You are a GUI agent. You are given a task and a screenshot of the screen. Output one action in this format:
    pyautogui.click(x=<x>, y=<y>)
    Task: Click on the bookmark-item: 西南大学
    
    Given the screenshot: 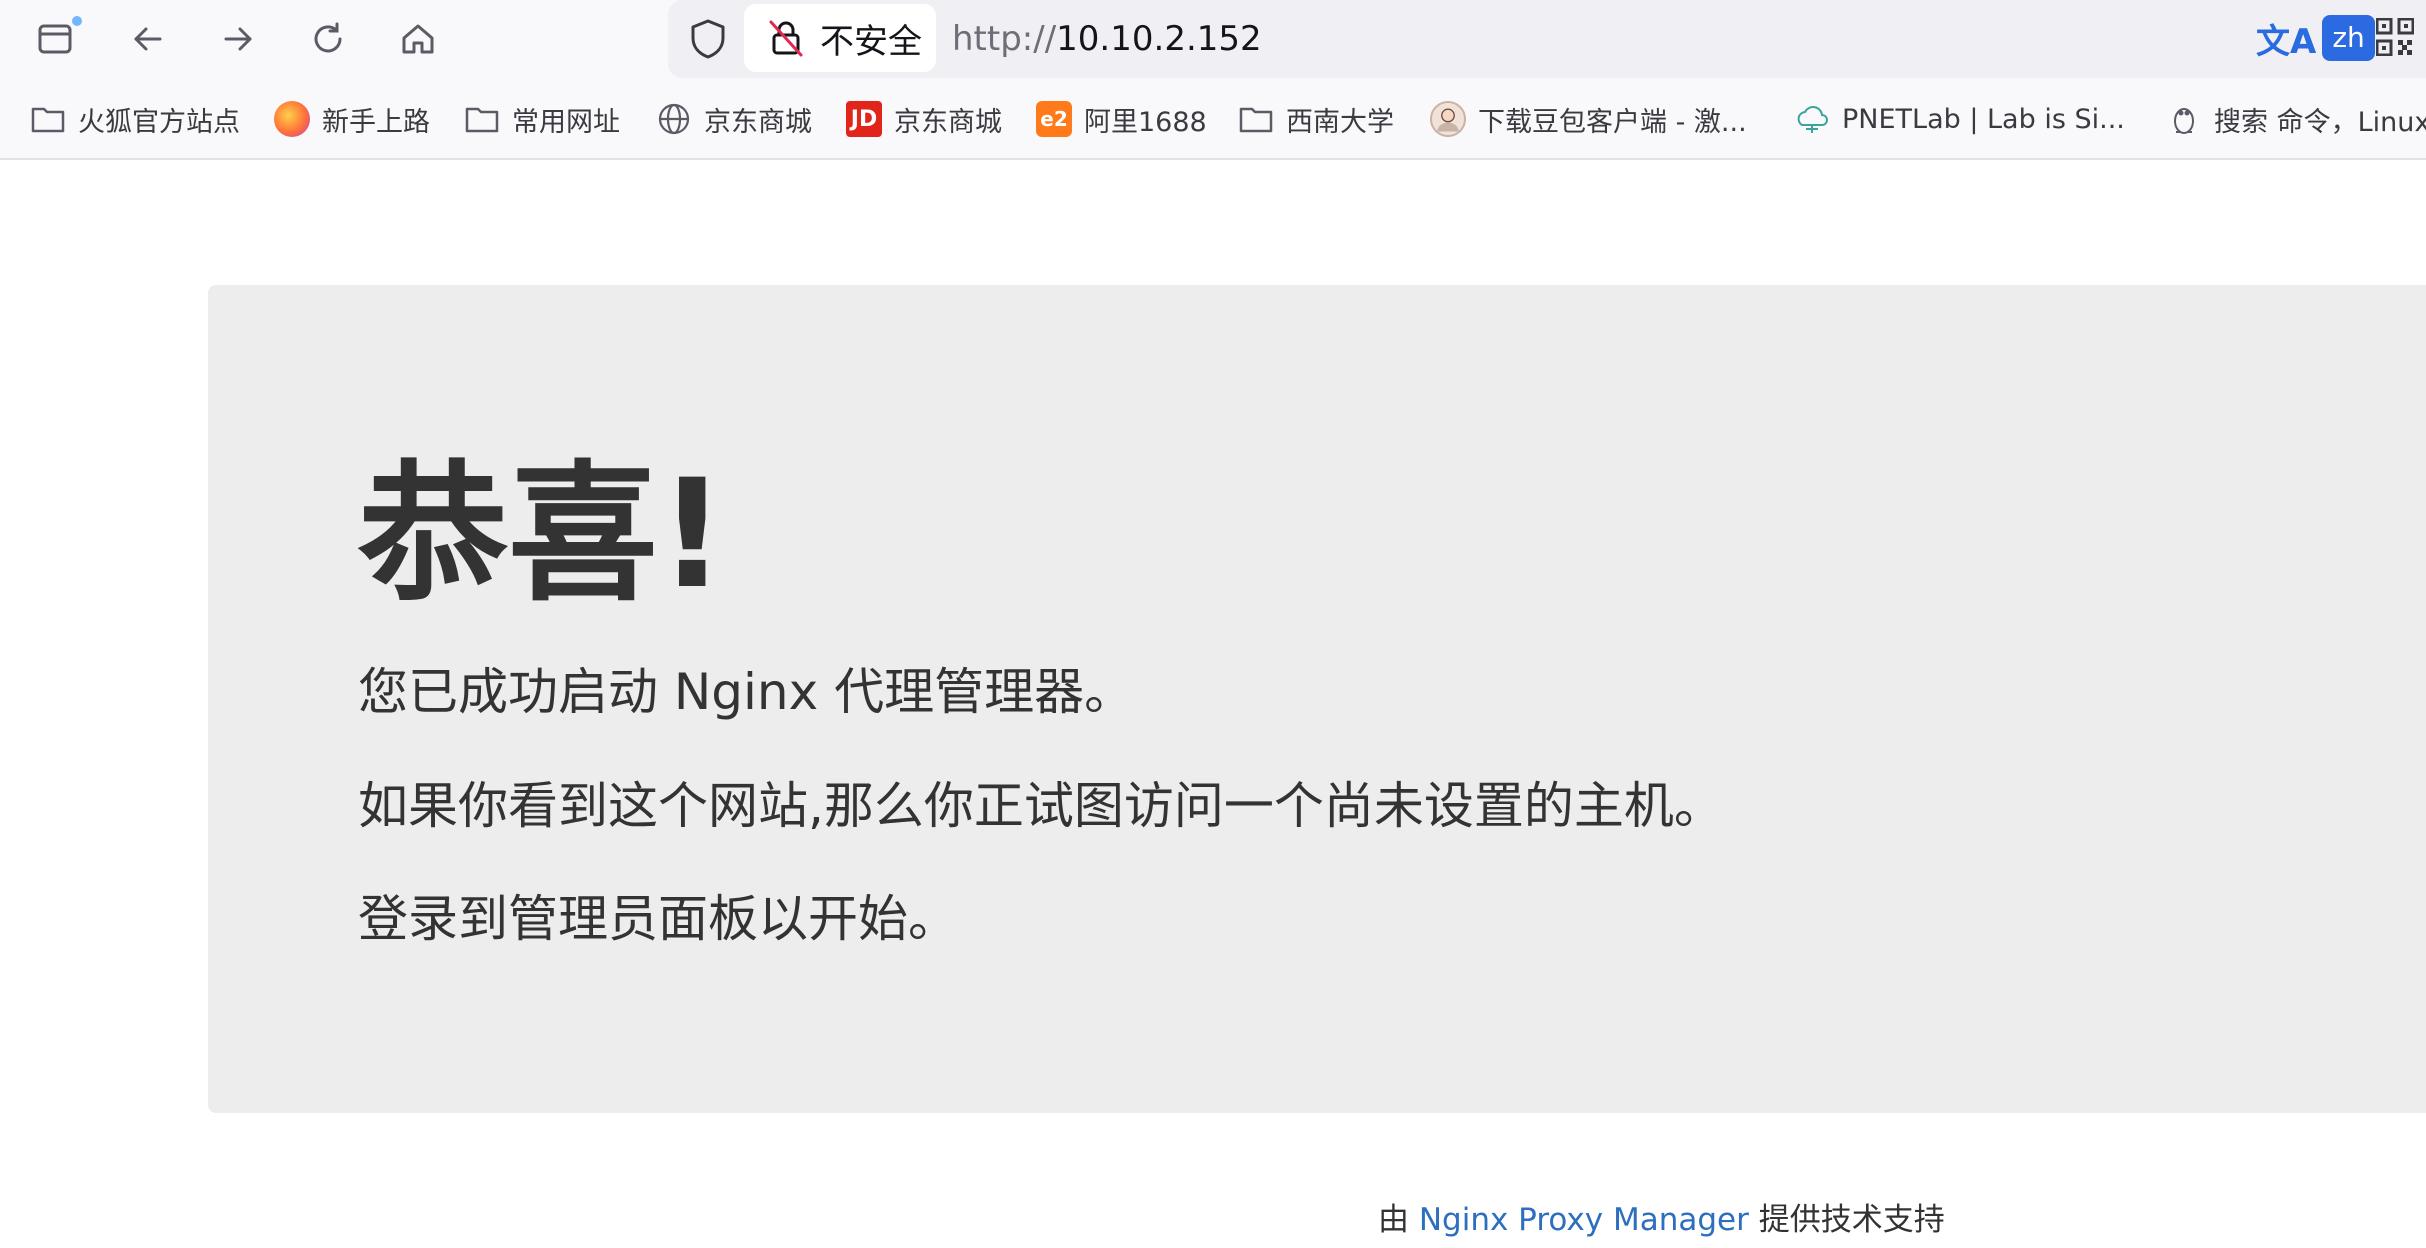 What is the action you would take?
    pyautogui.click(x=1316, y=119)
    